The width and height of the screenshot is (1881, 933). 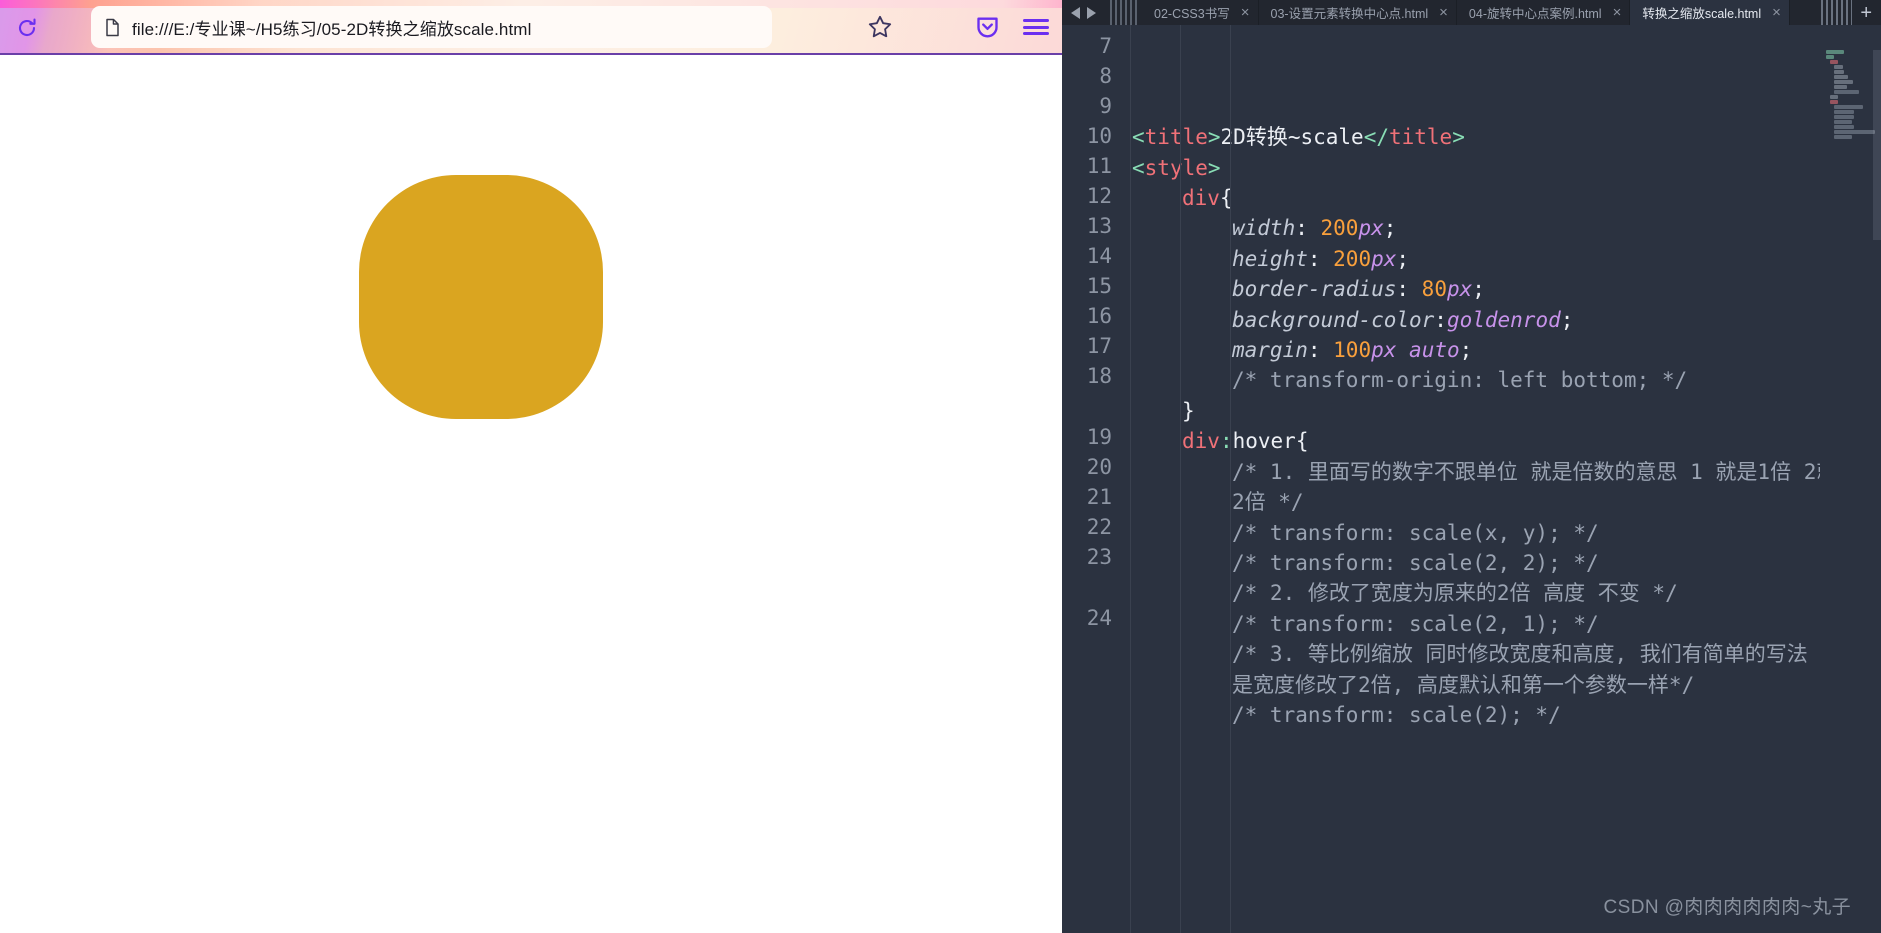 What do you see at coordinates (27, 28) in the screenshot?
I see `reload-button` at bounding box center [27, 28].